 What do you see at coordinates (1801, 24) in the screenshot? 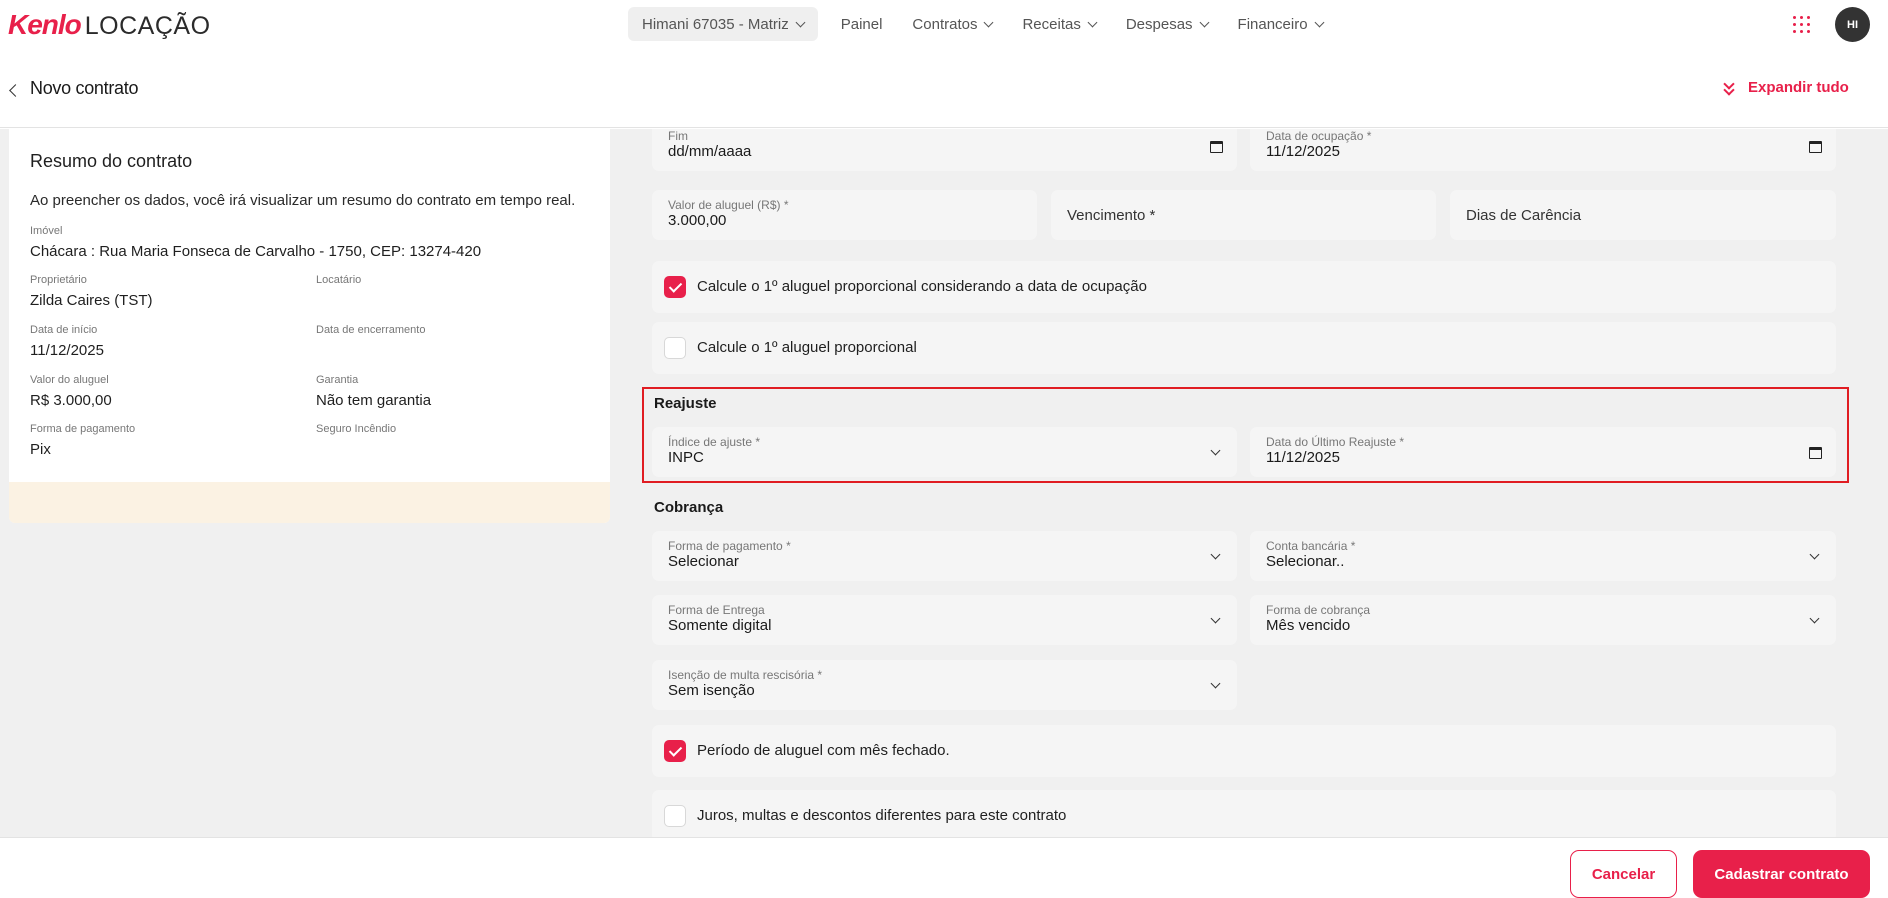
I see `grid-apps-icon` at bounding box center [1801, 24].